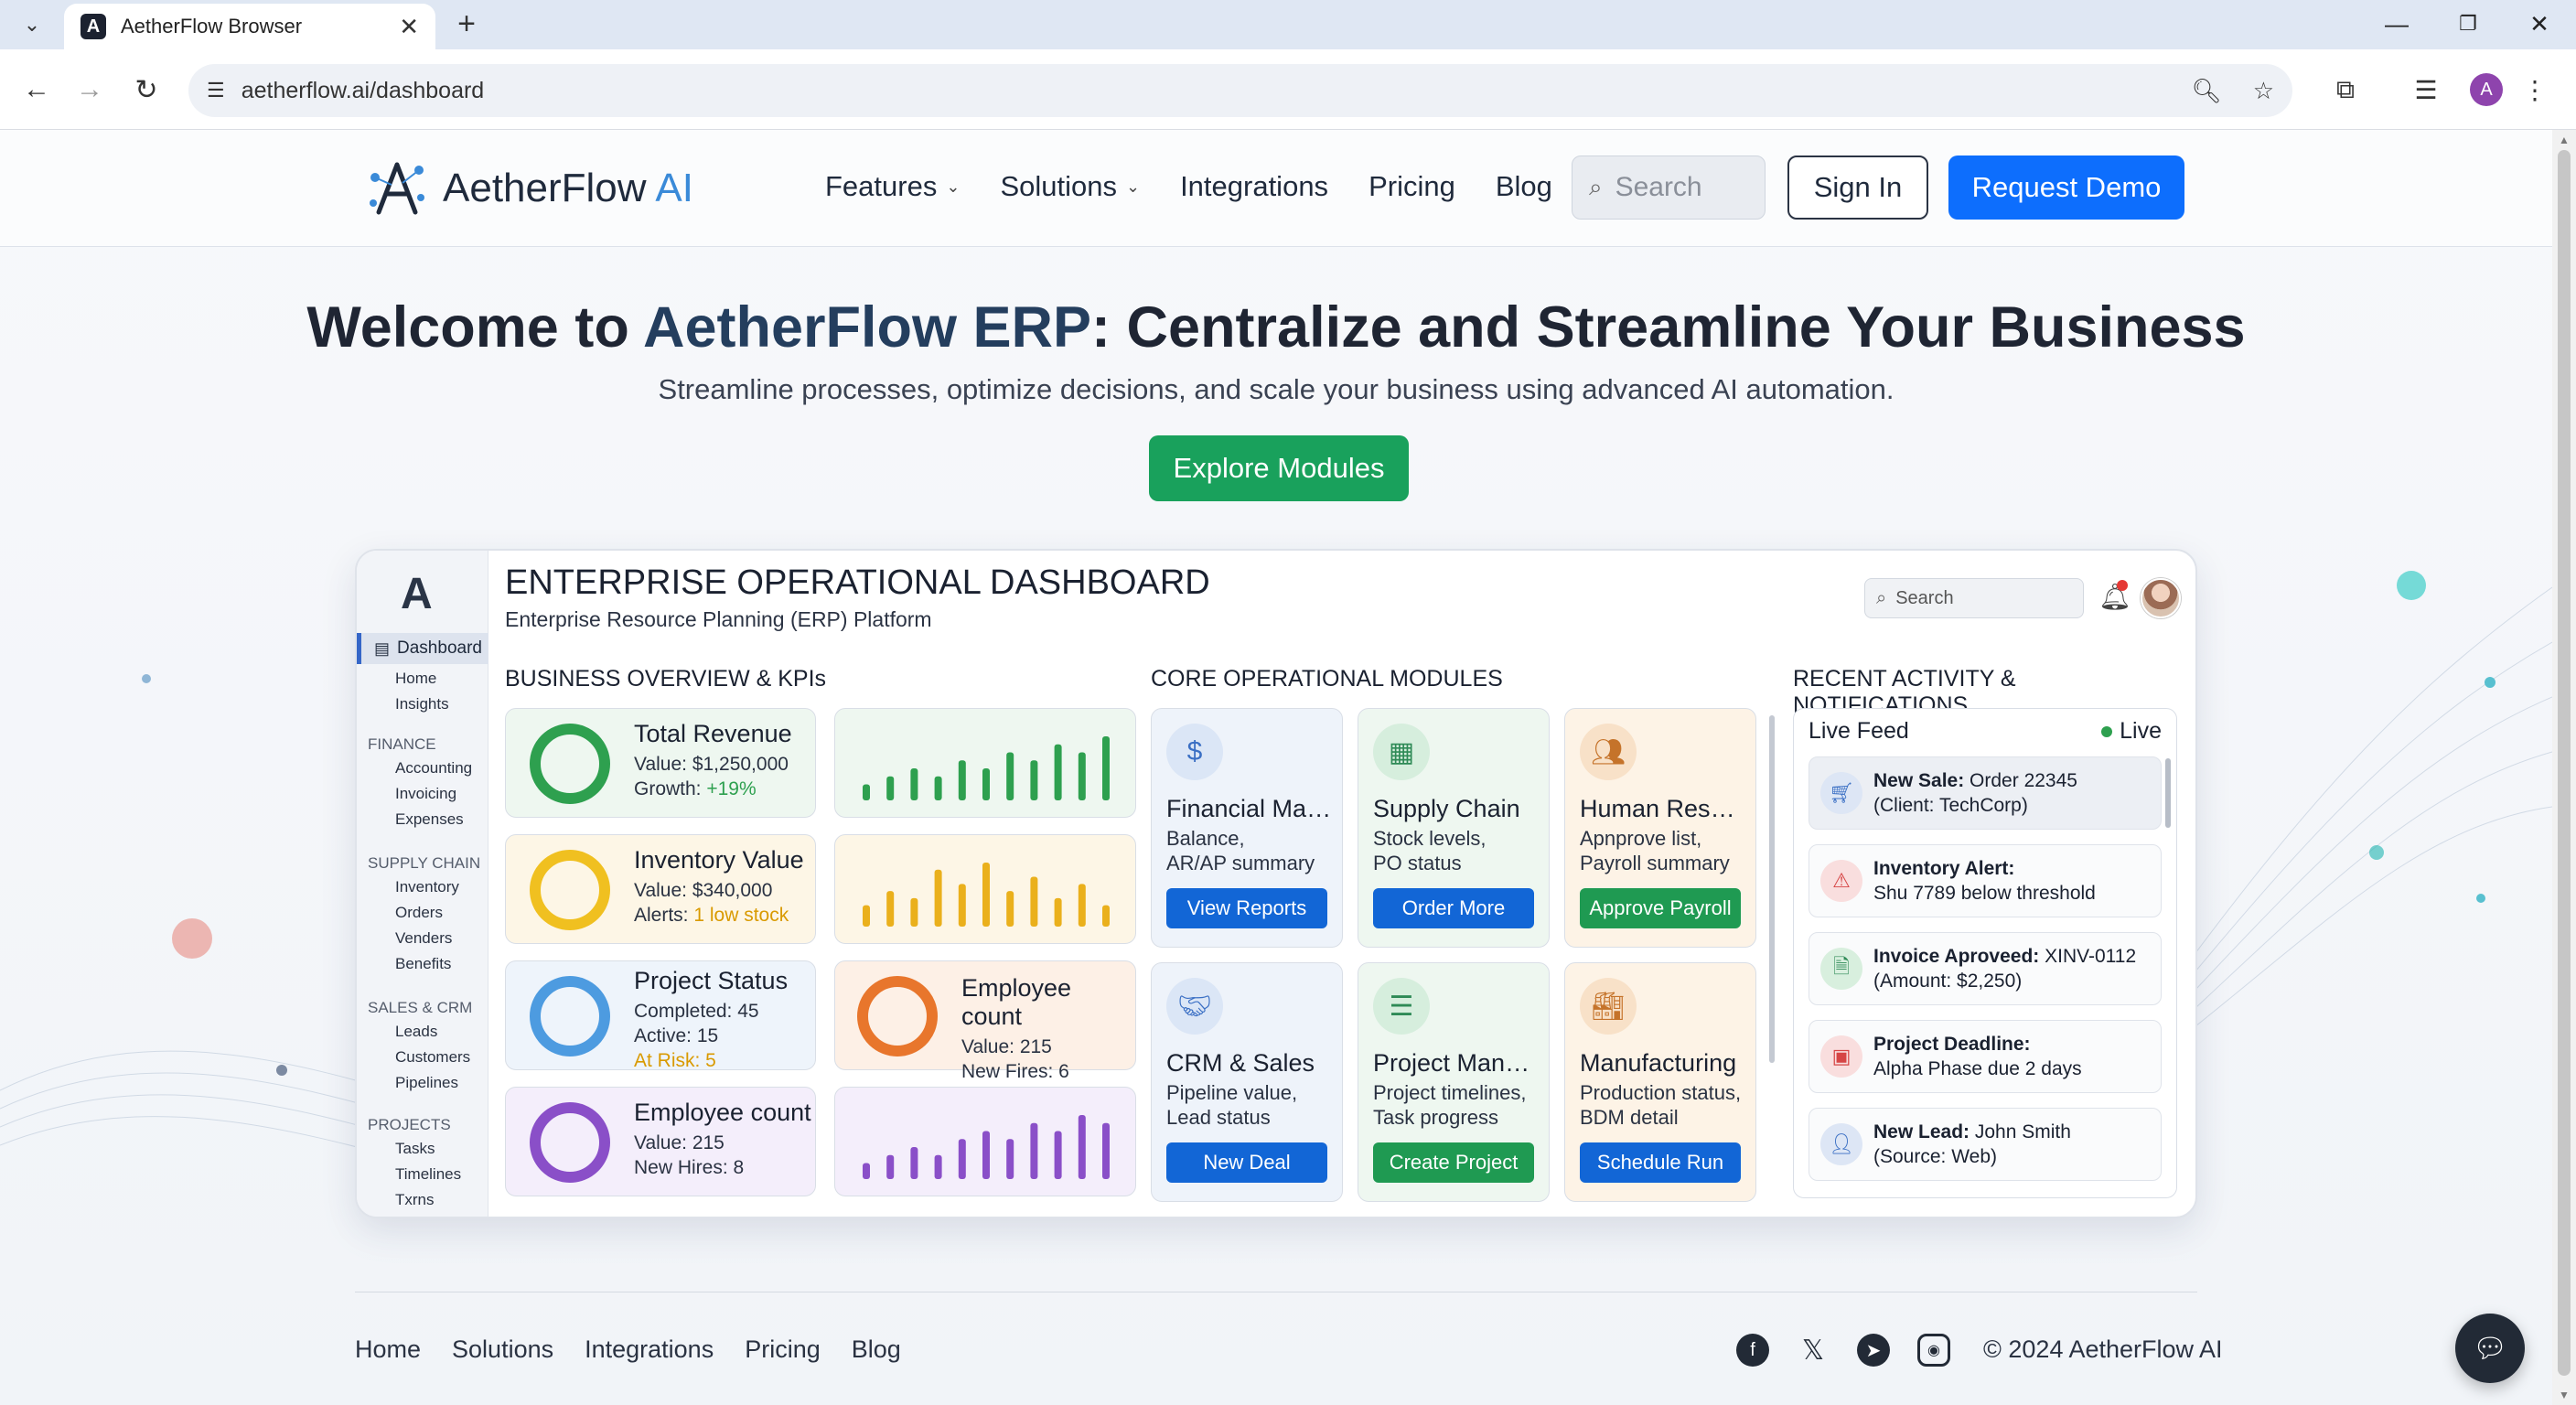  Describe the element at coordinates (250, 26) in the screenshot. I see `browser-tab: A AetherFlow Browser ✕` at that location.